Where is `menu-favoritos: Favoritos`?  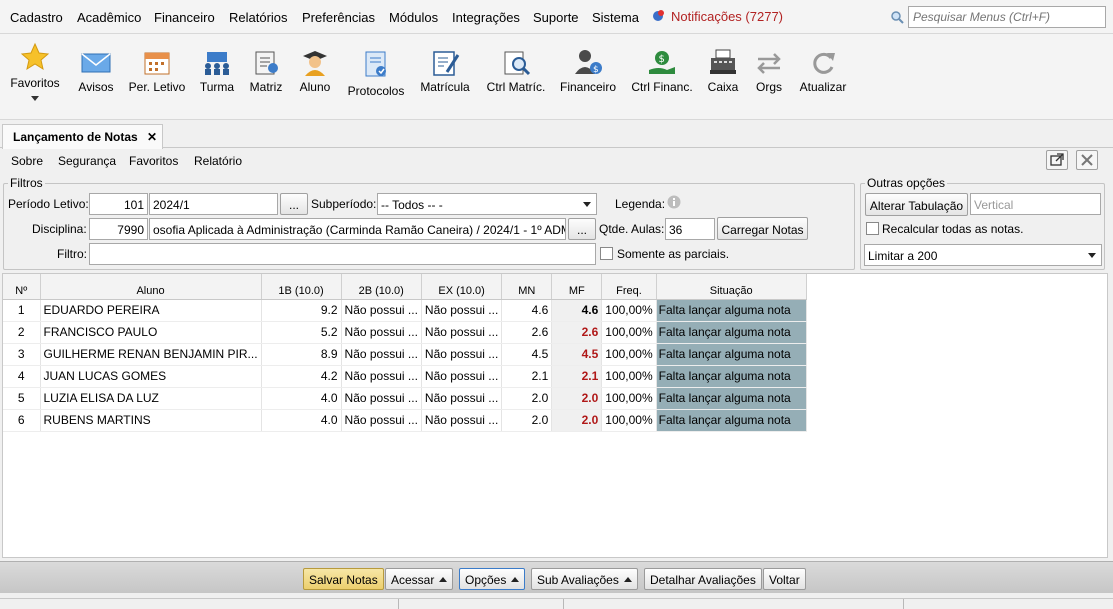
menu-favoritos: Favoritos is located at coordinates (153, 161).